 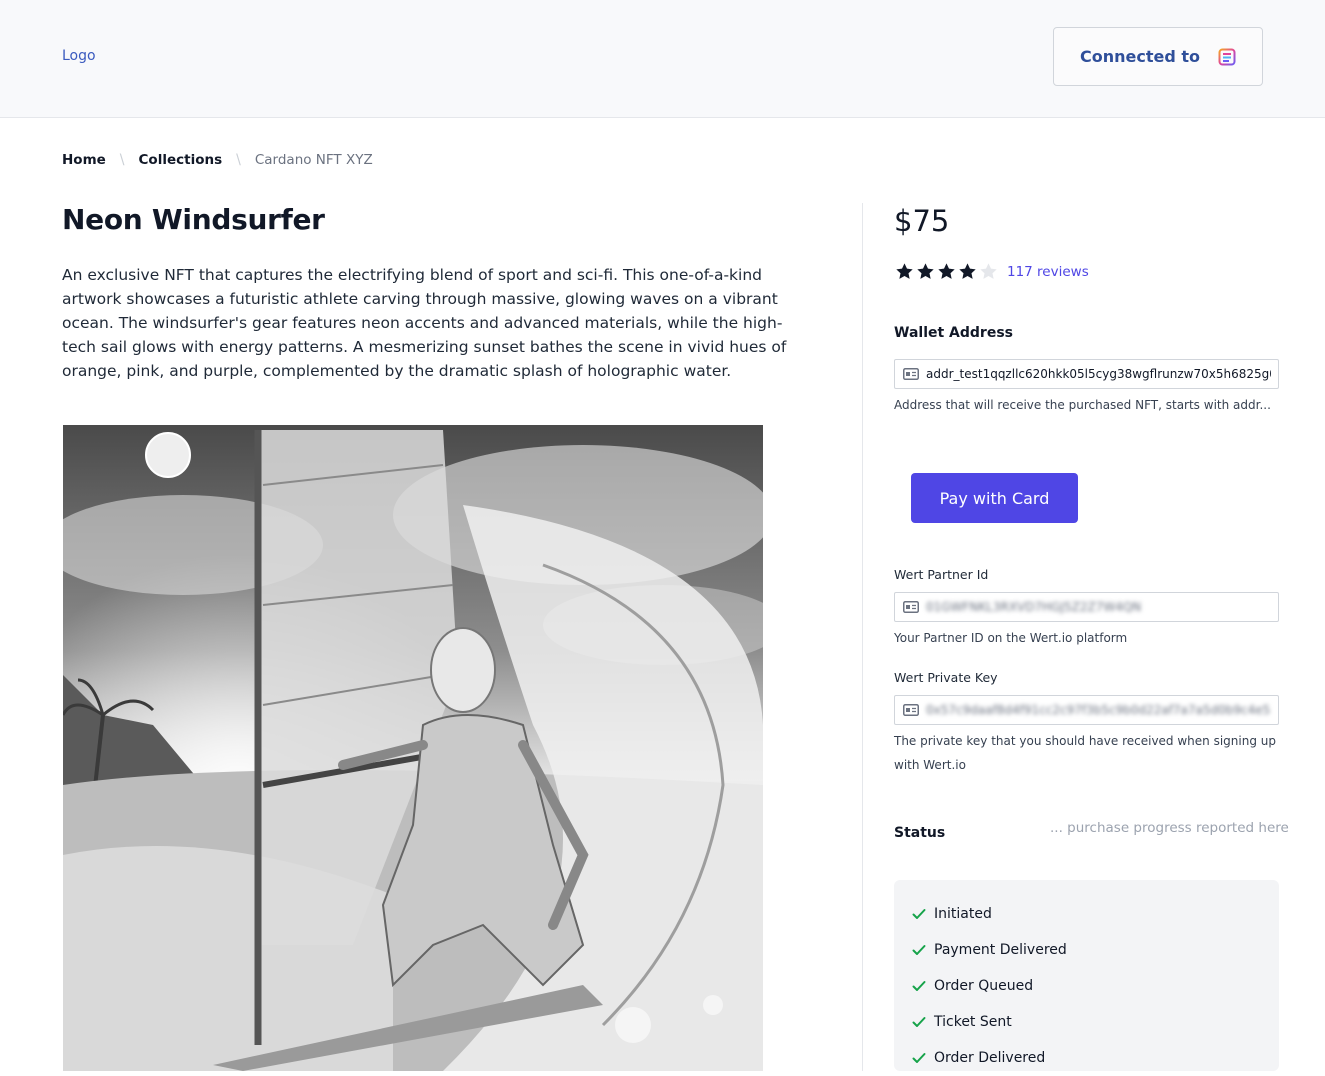 I want to click on status-step-label: Order Delivered, so click(x=990, y=1058).